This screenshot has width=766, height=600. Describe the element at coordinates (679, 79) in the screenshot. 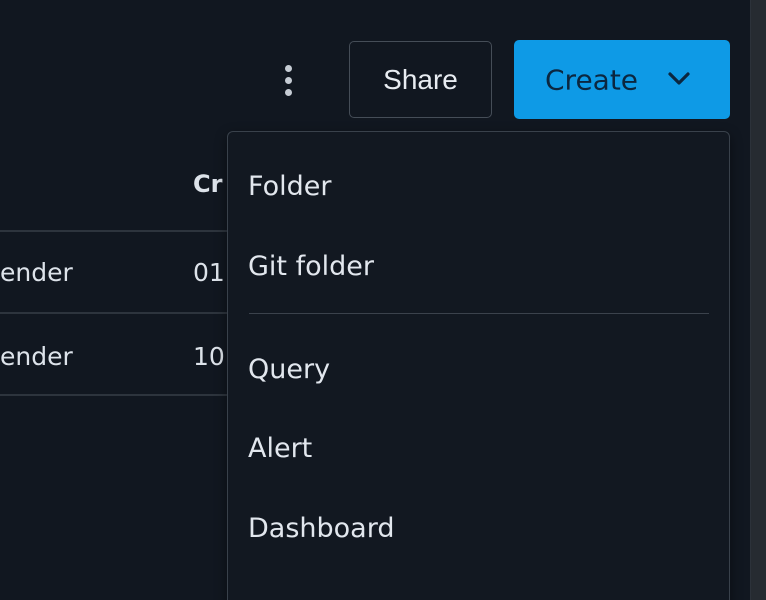

I see `chevron-down-icon` at that location.